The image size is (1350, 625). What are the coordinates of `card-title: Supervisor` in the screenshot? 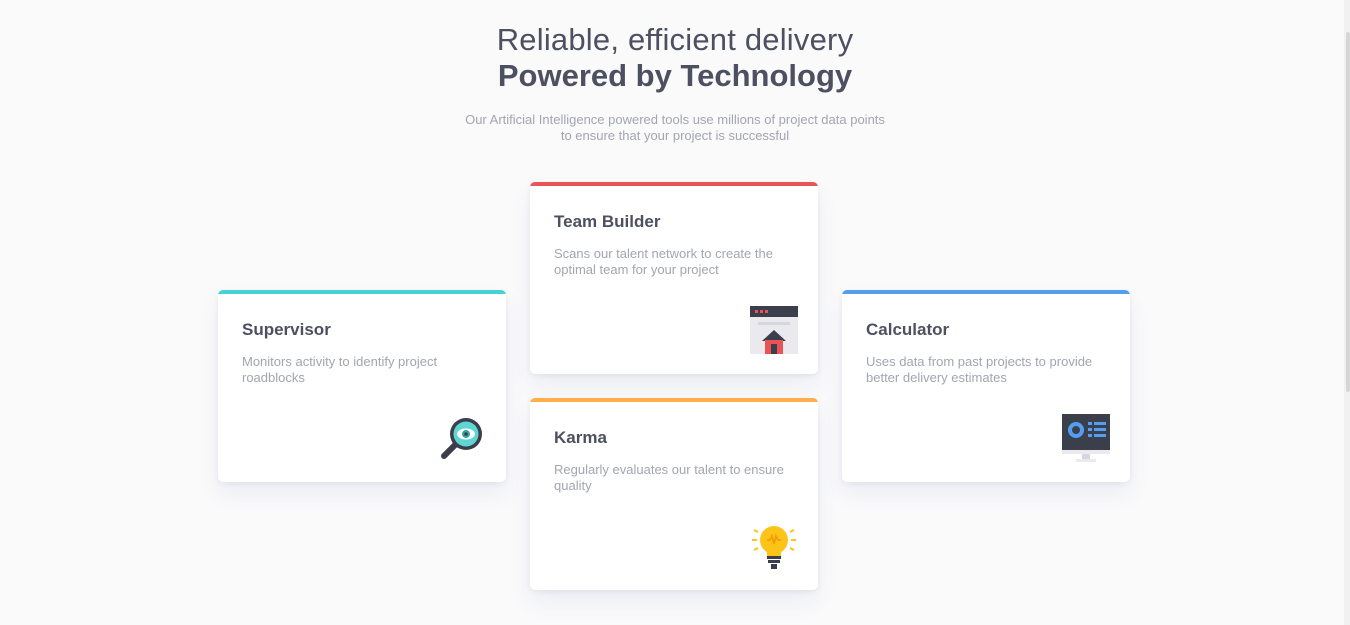 It's located at (286, 329).